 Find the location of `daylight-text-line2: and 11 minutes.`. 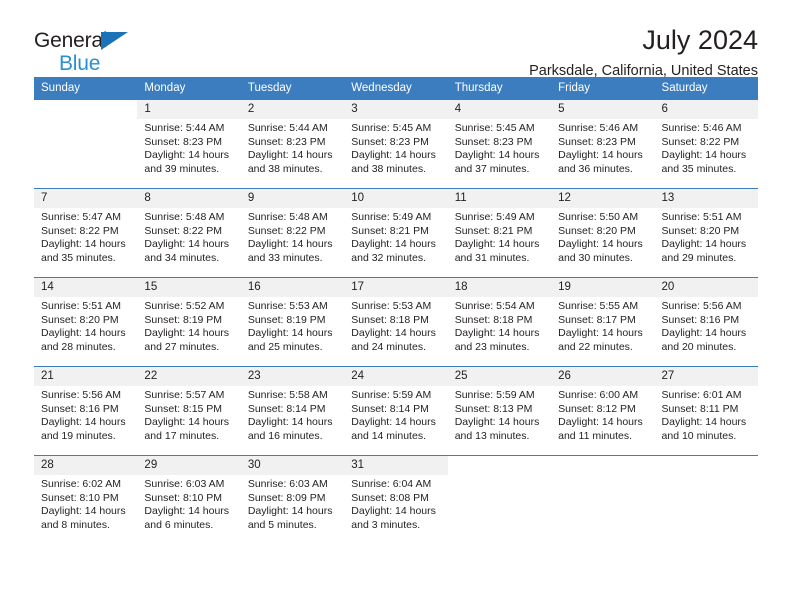

daylight-text-line2: and 11 minutes. is located at coordinates (595, 435).